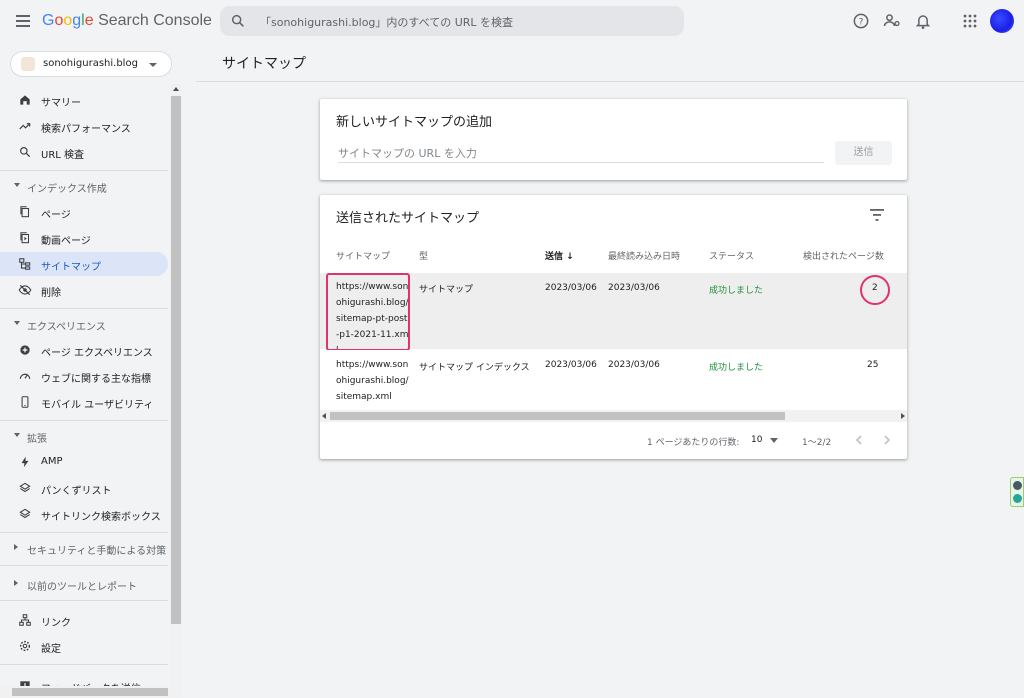 This screenshot has width=1024, height=698. Describe the element at coordinates (25, 402) in the screenshot. I see `phone-icon` at that location.